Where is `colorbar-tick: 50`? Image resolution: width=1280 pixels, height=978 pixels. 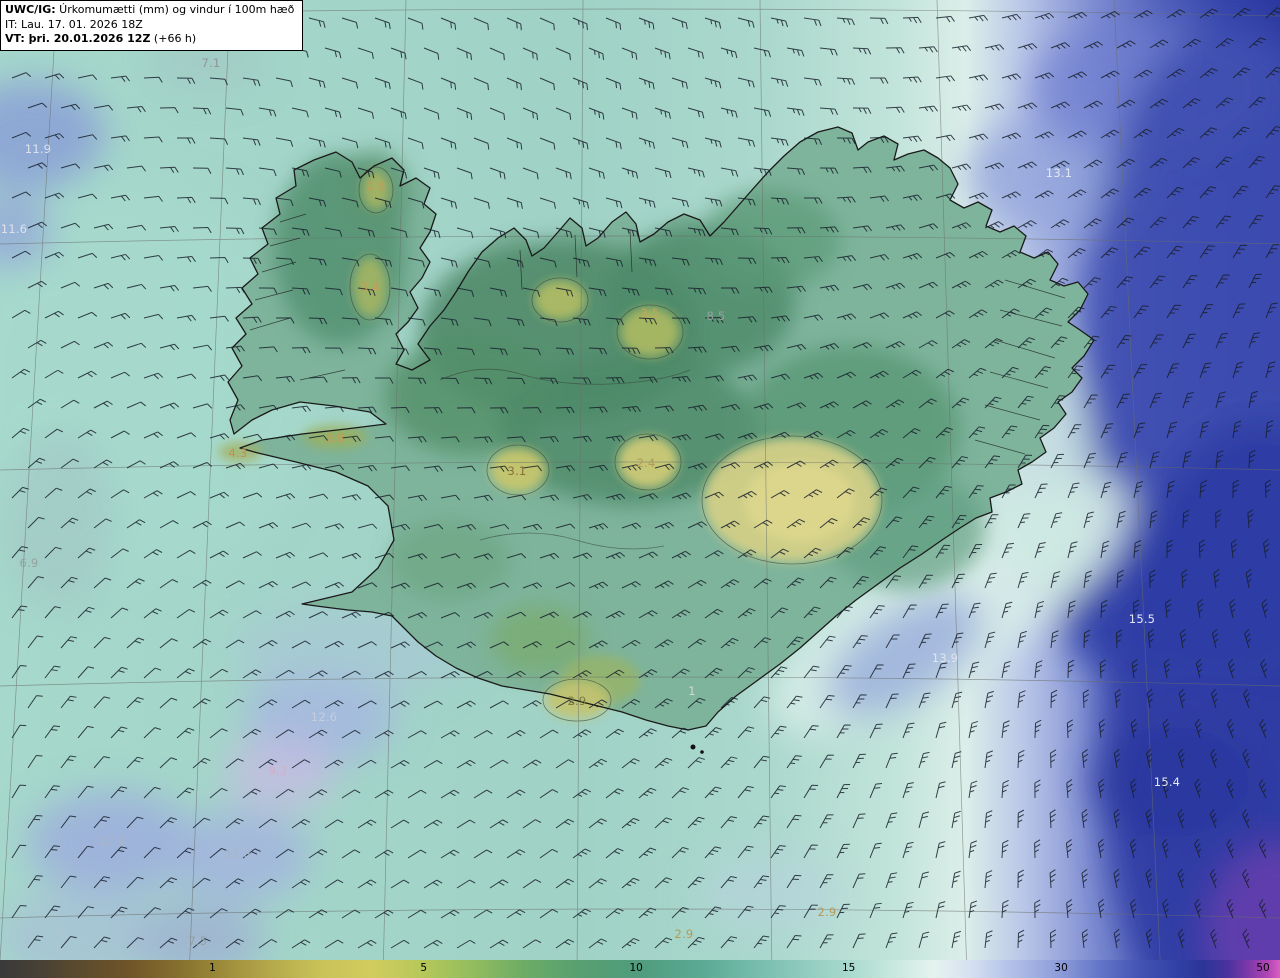
colorbar-tick: 50 is located at coordinates (1263, 968).